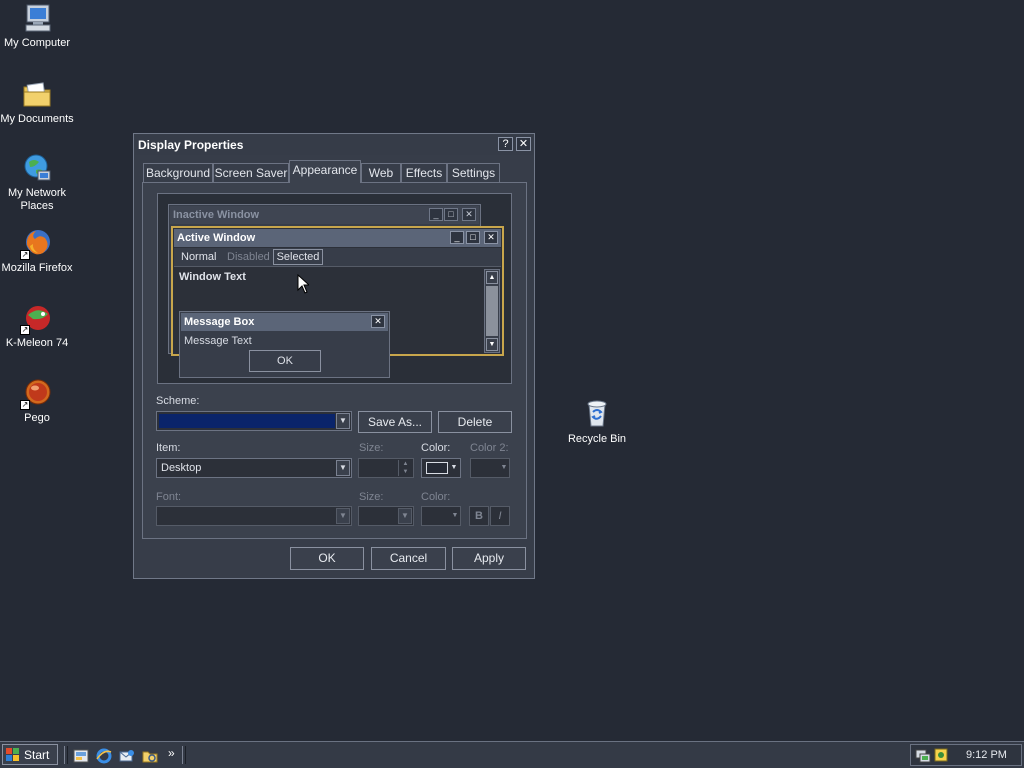 The width and height of the screenshot is (1024, 768). I want to click on tab-appearance: Appearance, so click(325, 171).